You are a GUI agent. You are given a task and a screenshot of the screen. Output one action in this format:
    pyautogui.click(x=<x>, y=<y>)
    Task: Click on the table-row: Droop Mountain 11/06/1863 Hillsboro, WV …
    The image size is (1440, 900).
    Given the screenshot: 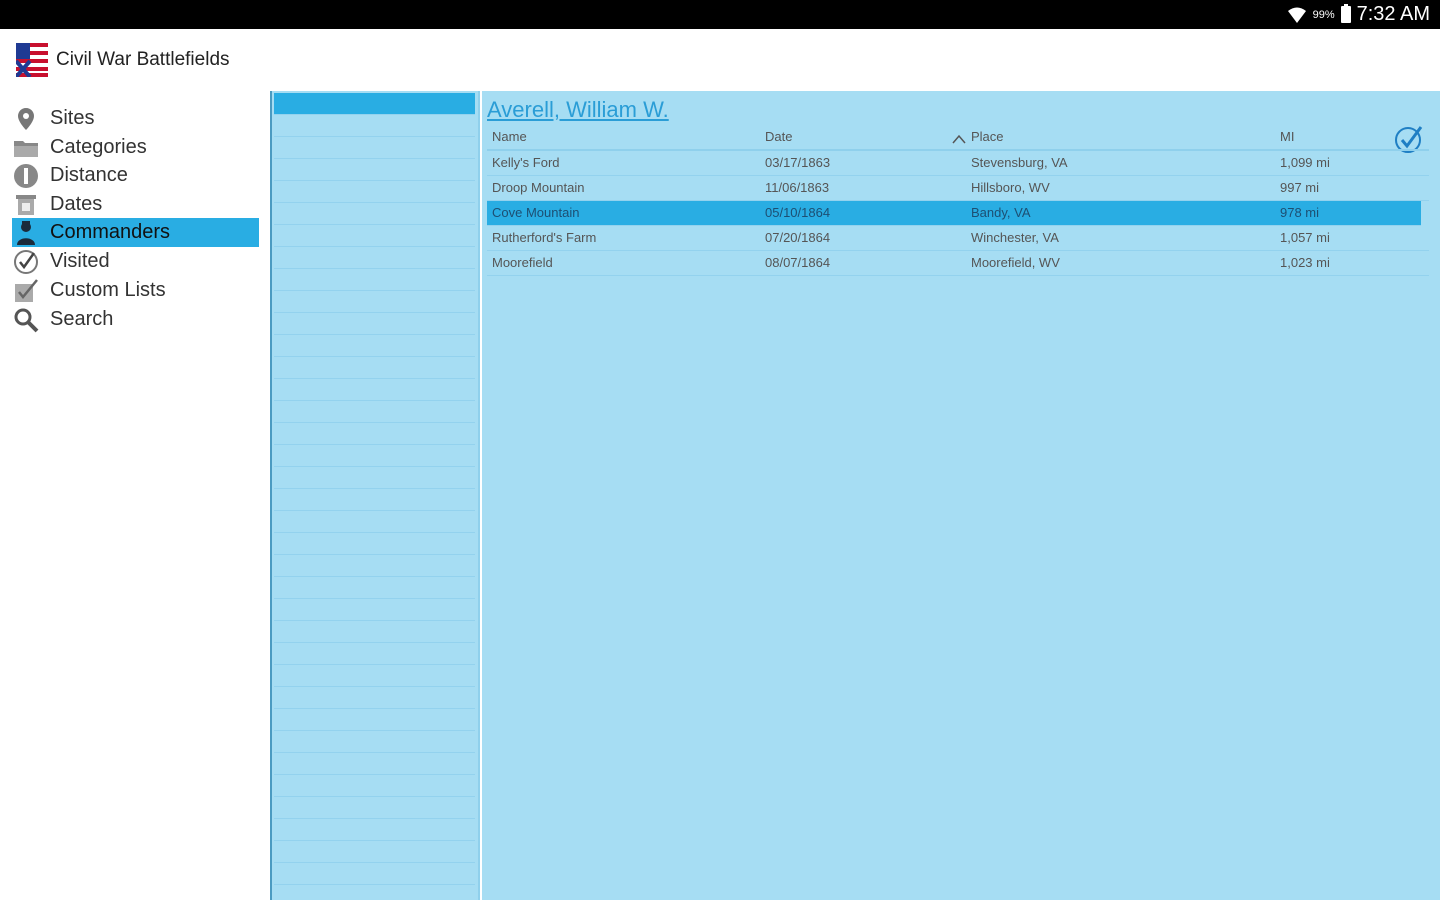 What is the action you would take?
    pyautogui.click(x=958, y=188)
    